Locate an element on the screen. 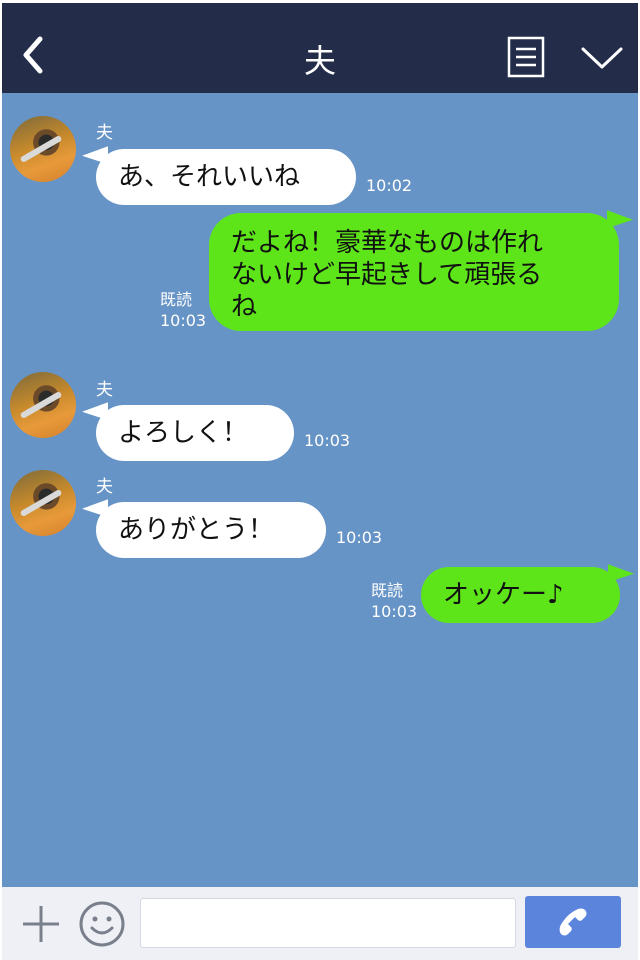 This screenshot has height=960, width=640. list-icon is located at coordinates (526, 57).